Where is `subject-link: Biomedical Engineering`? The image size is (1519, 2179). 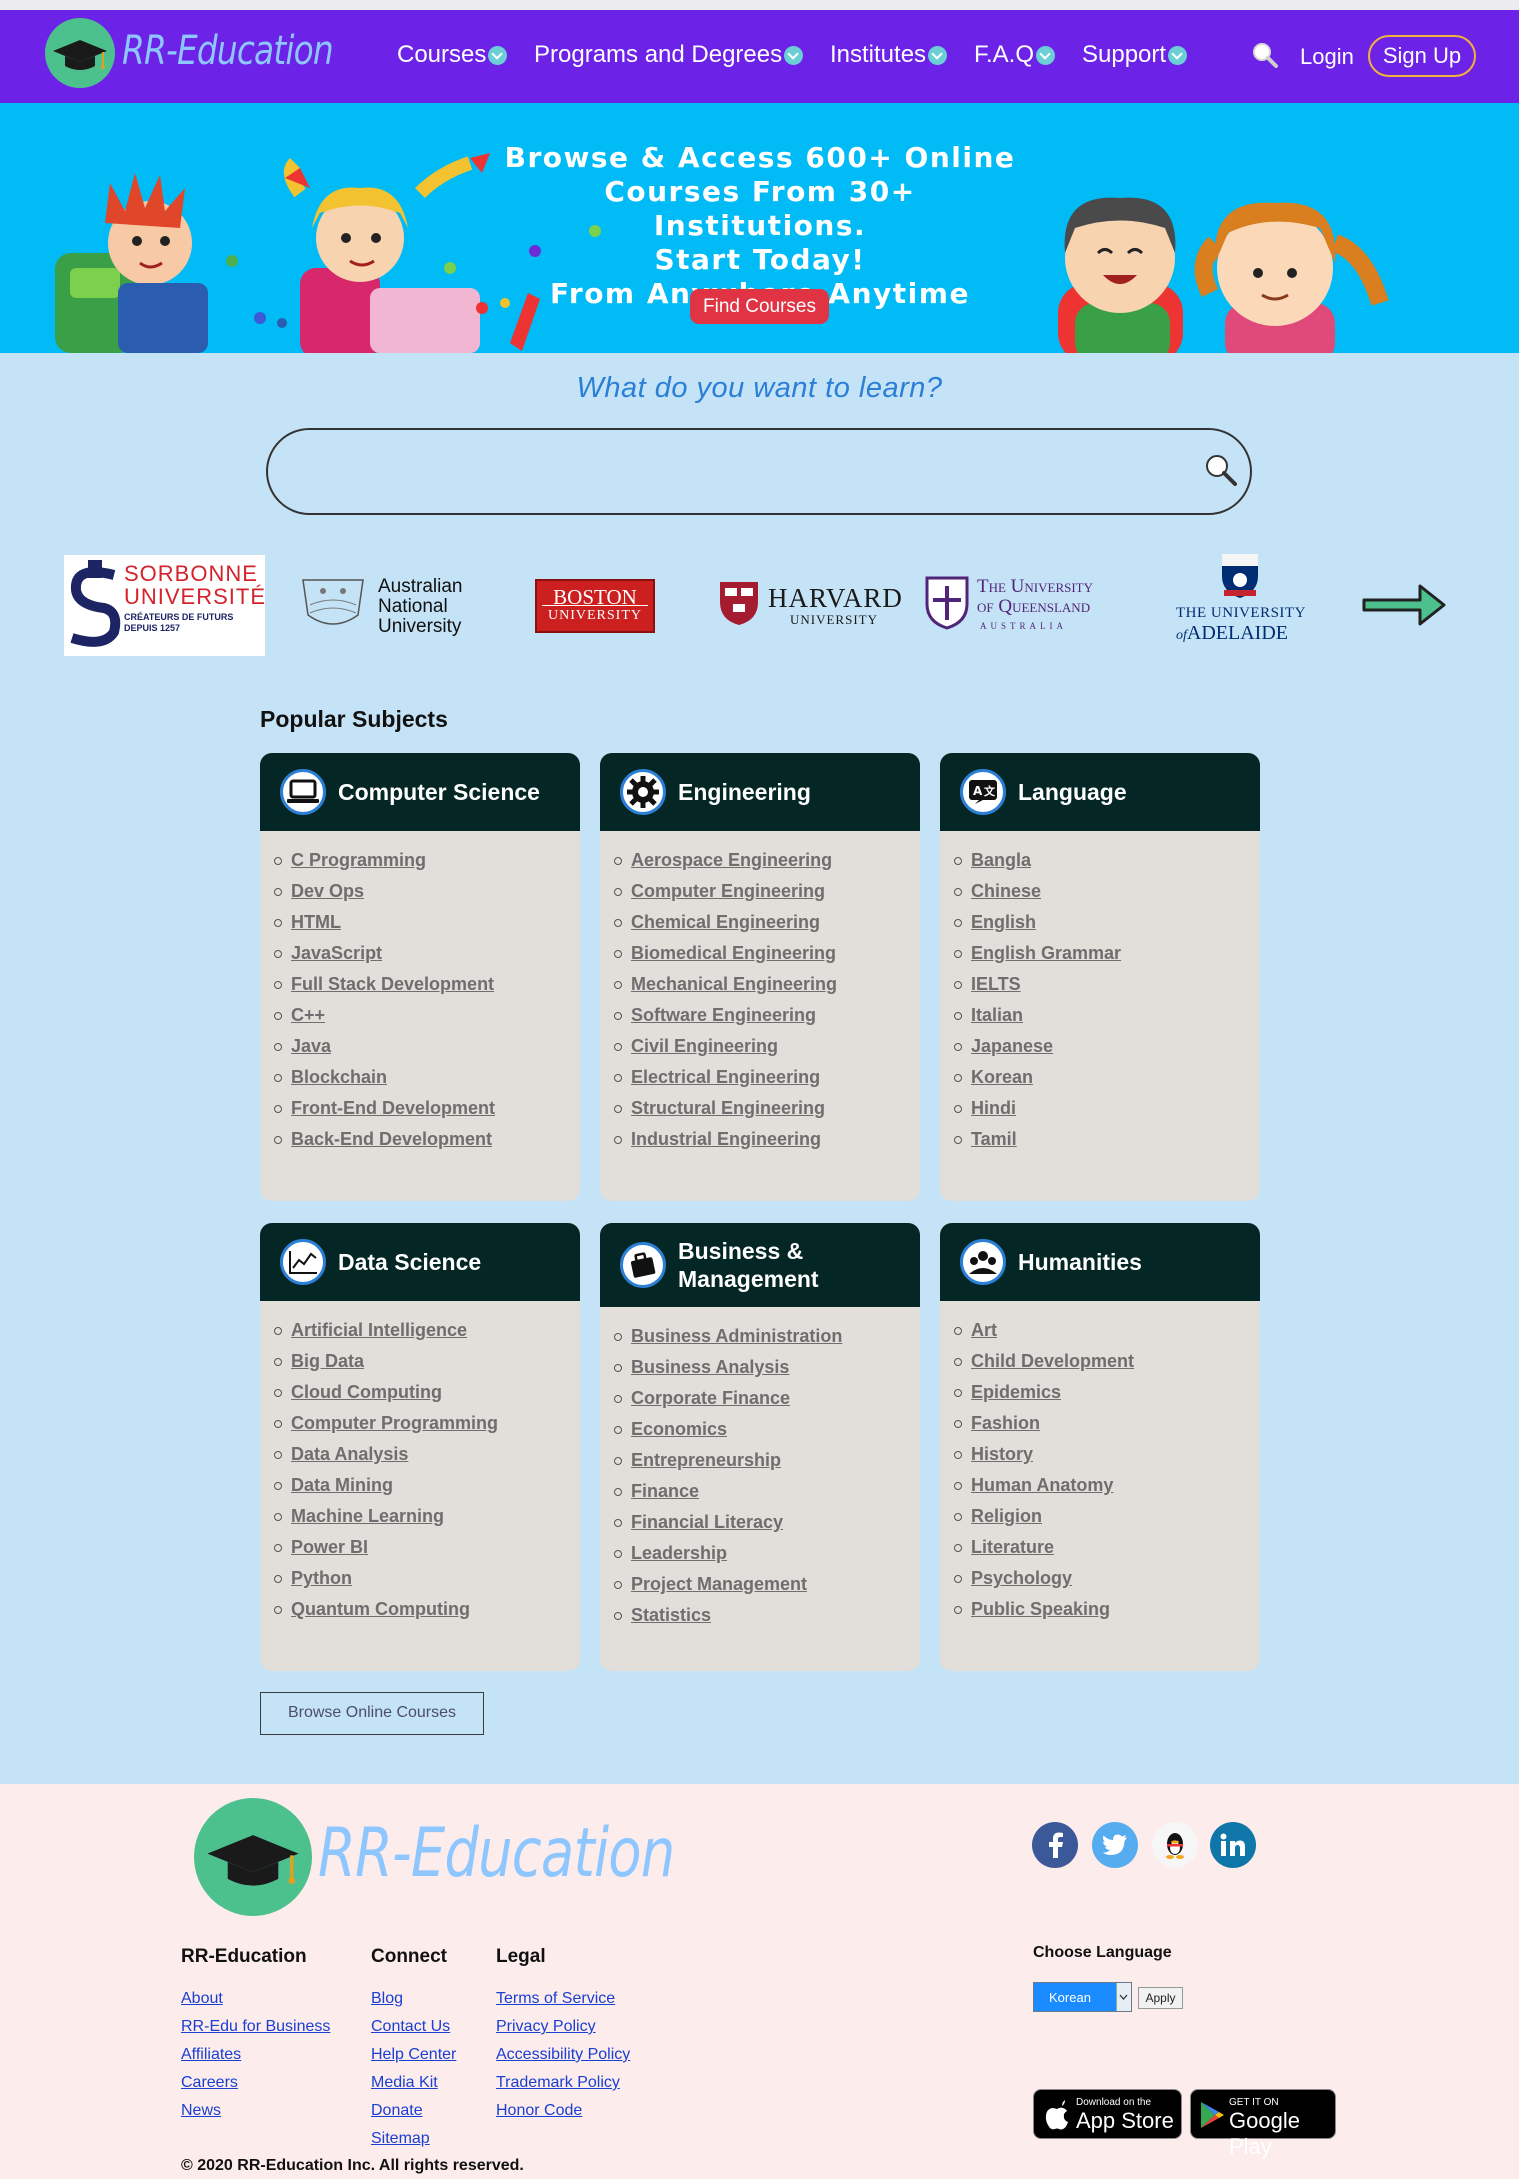 subject-link: Biomedical Engineering is located at coordinates (733, 953).